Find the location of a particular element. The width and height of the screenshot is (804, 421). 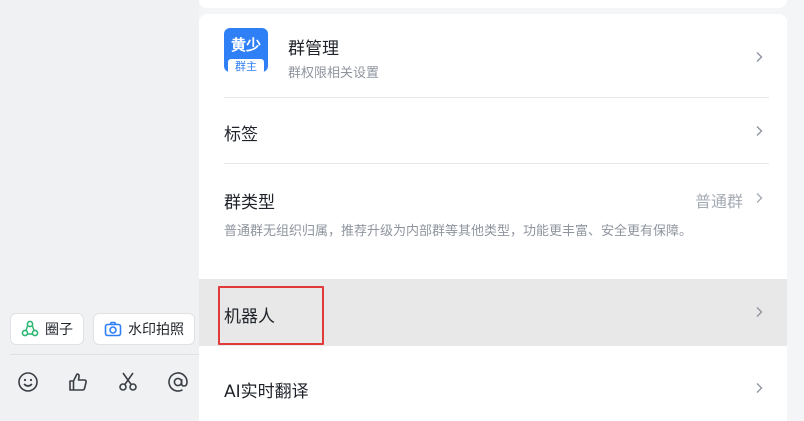

quick-action-bar: 圈子 水印拍照 is located at coordinates (102, 329).